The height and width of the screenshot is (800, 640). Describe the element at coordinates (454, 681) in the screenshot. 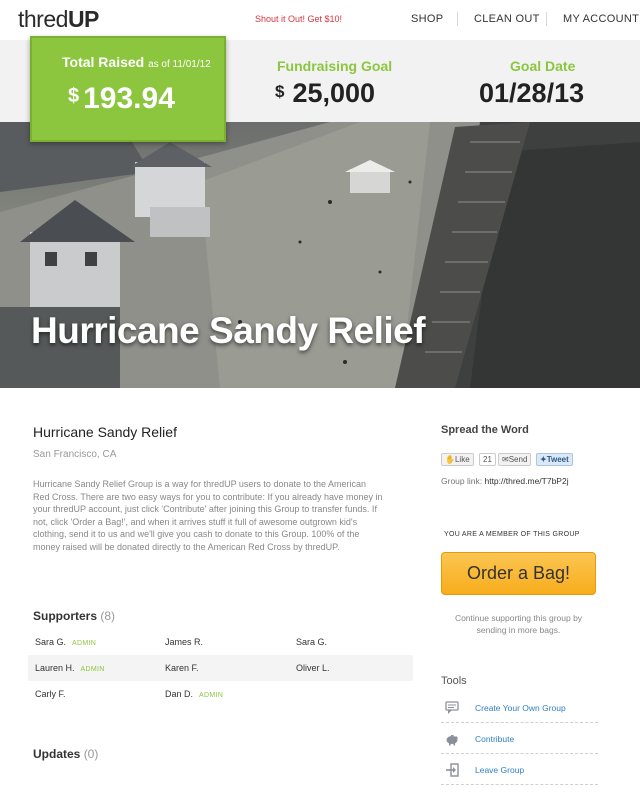

I see `tools-heading: Tools` at that location.